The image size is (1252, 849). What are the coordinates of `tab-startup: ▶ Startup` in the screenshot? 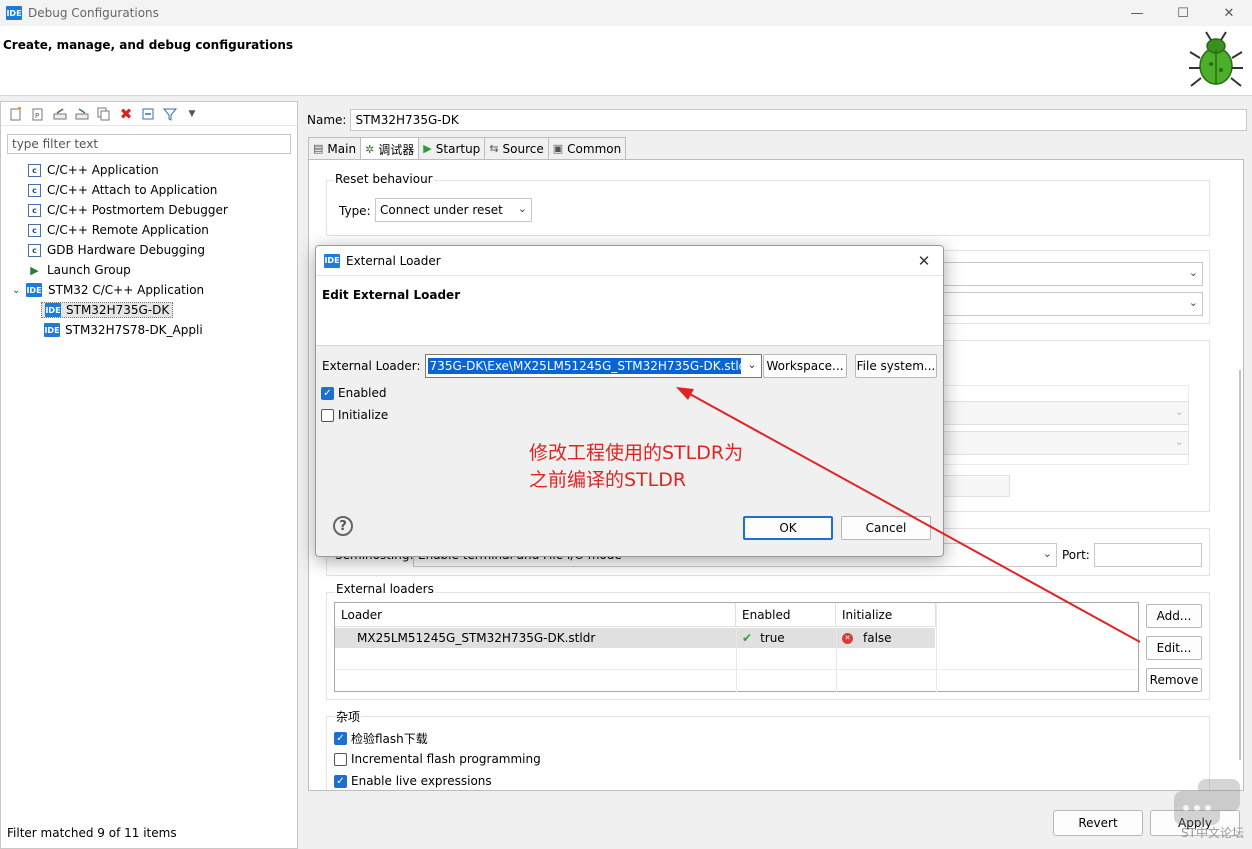 It's located at (452, 148).